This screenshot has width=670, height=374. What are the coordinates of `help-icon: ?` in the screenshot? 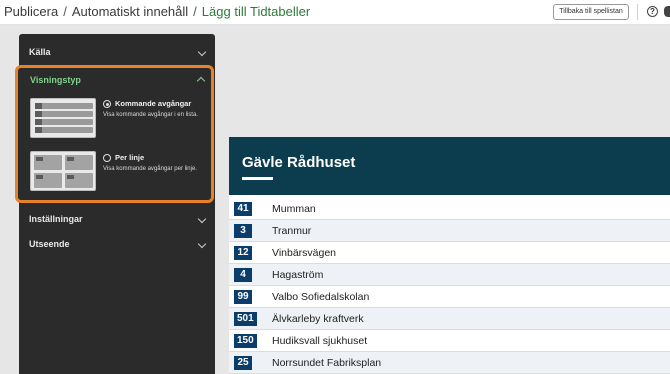 It's located at (652, 11).